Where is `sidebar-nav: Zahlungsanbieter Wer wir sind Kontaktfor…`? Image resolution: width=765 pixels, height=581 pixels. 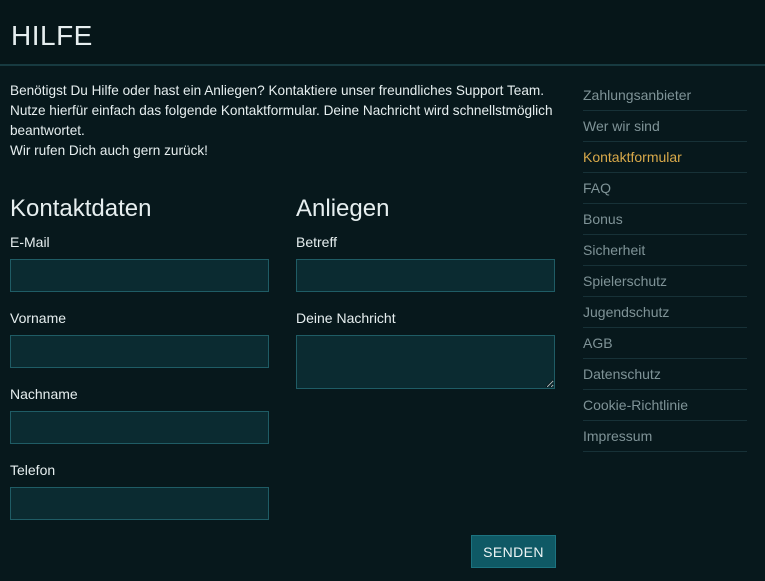
sidebar-nav: Zahlungsanbieter Wer wir sind Kontaktfor… is located at coordinates (665, 266).